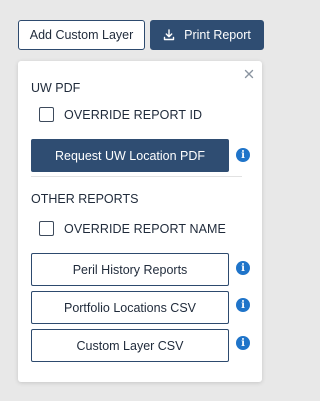 The width and height of the screenshot is (320, 401). Describe the element at coordinates (133, 114) in the screenshot. I see `override-report-id-label: OVERRIDE REPORT ID` at that location.